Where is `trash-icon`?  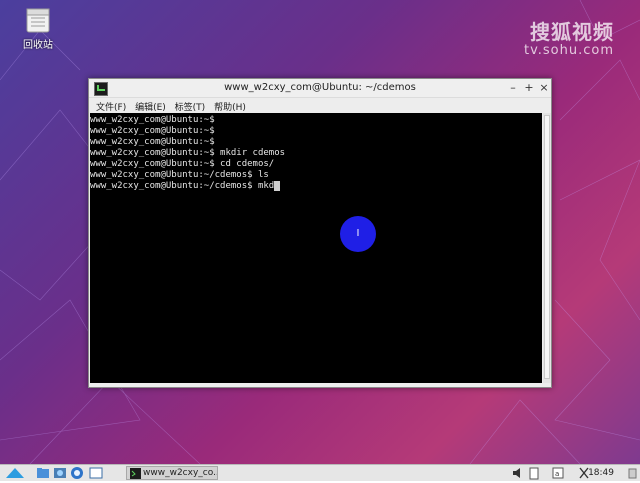
trash-icon is located at coordinates (38, 20).